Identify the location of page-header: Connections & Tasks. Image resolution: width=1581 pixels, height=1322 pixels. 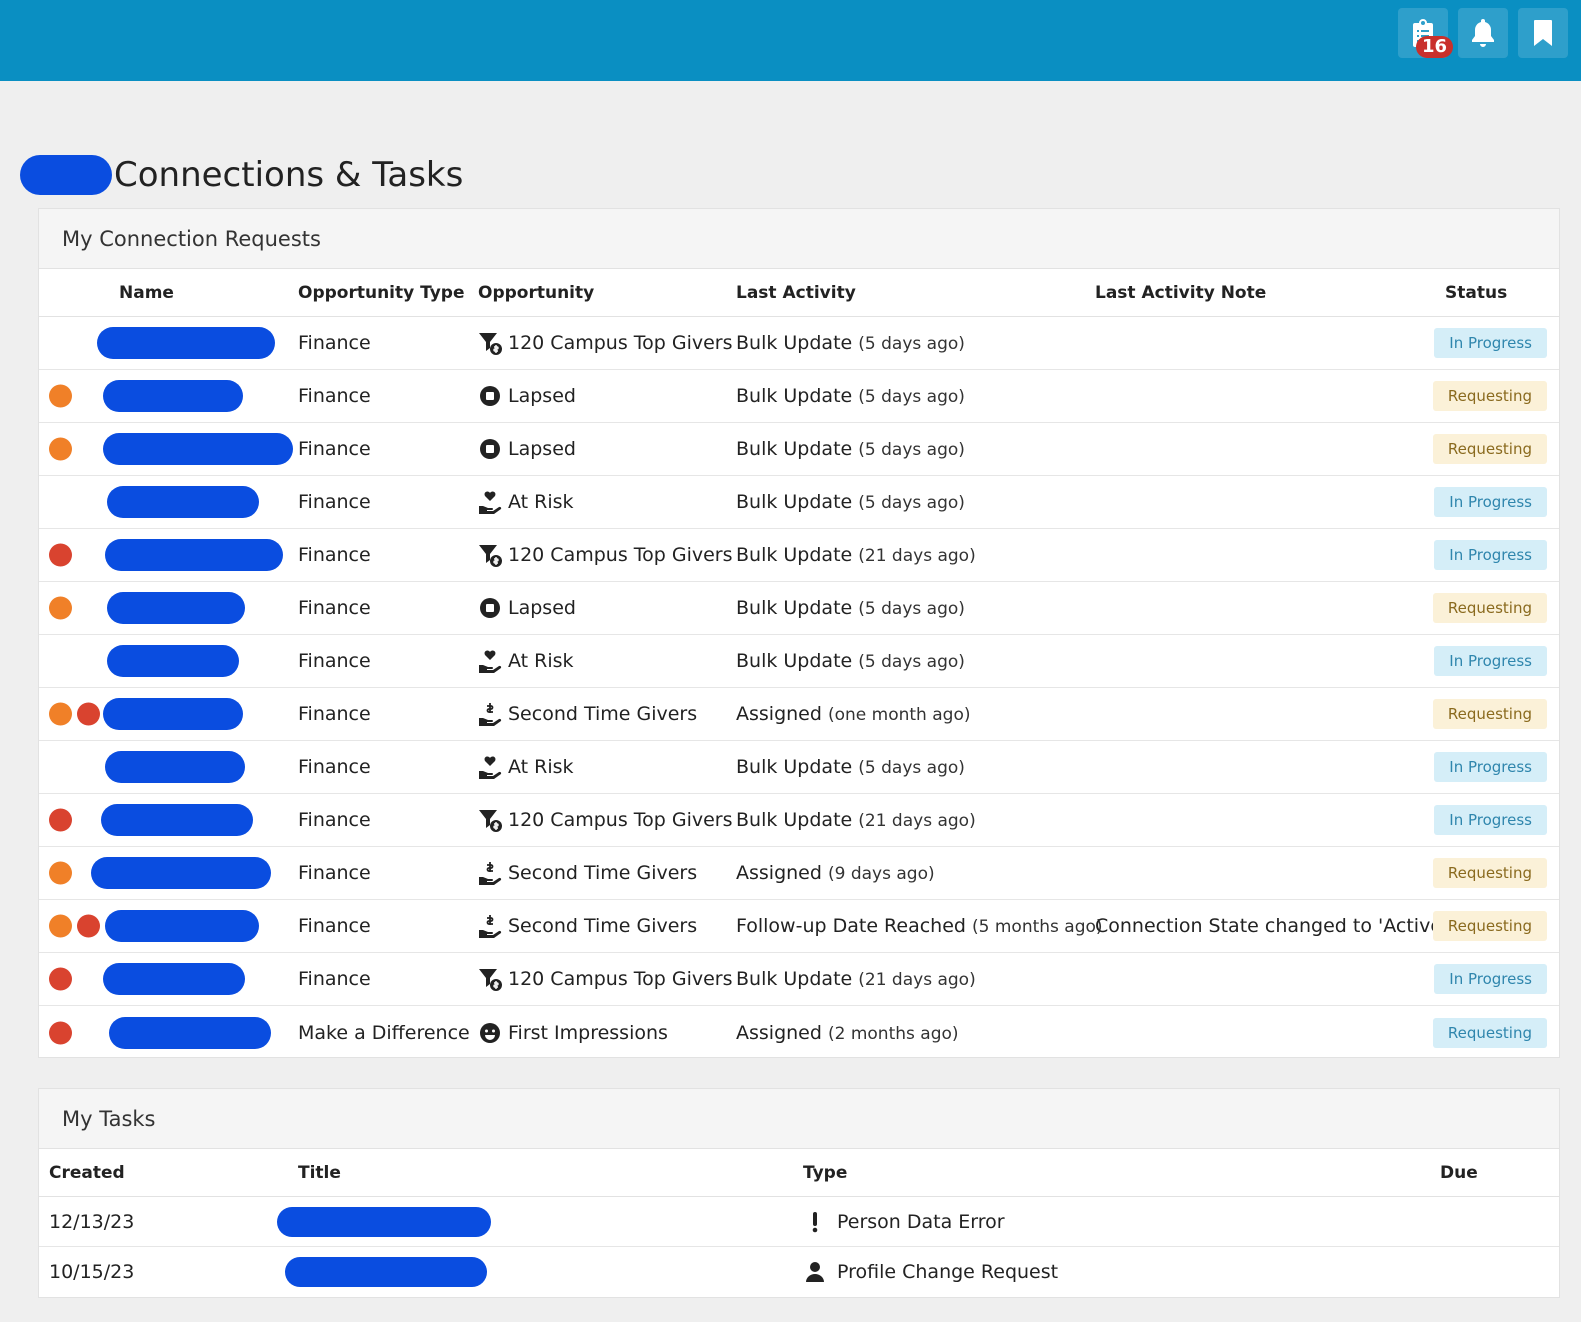
(241, 175).